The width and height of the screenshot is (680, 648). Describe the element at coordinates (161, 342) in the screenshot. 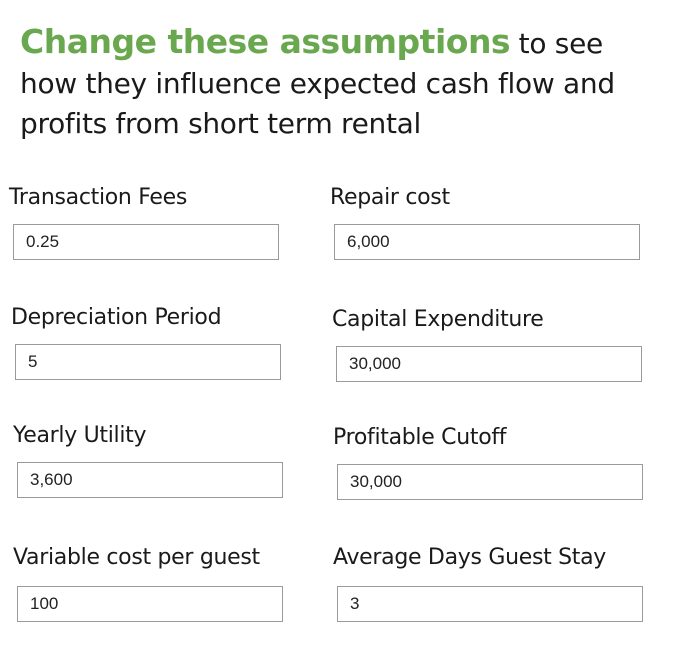

I see `field-depreciation-period: Depreciation Period` at that location.